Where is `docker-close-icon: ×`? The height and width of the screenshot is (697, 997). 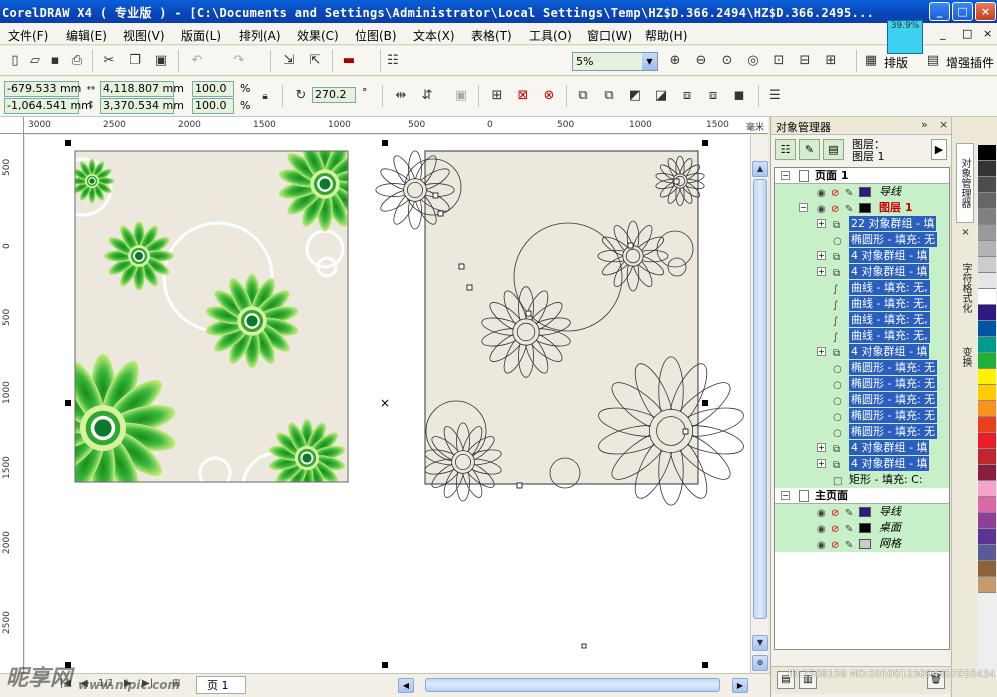 docker-close-icon: × is located at coordinates (943, 124).